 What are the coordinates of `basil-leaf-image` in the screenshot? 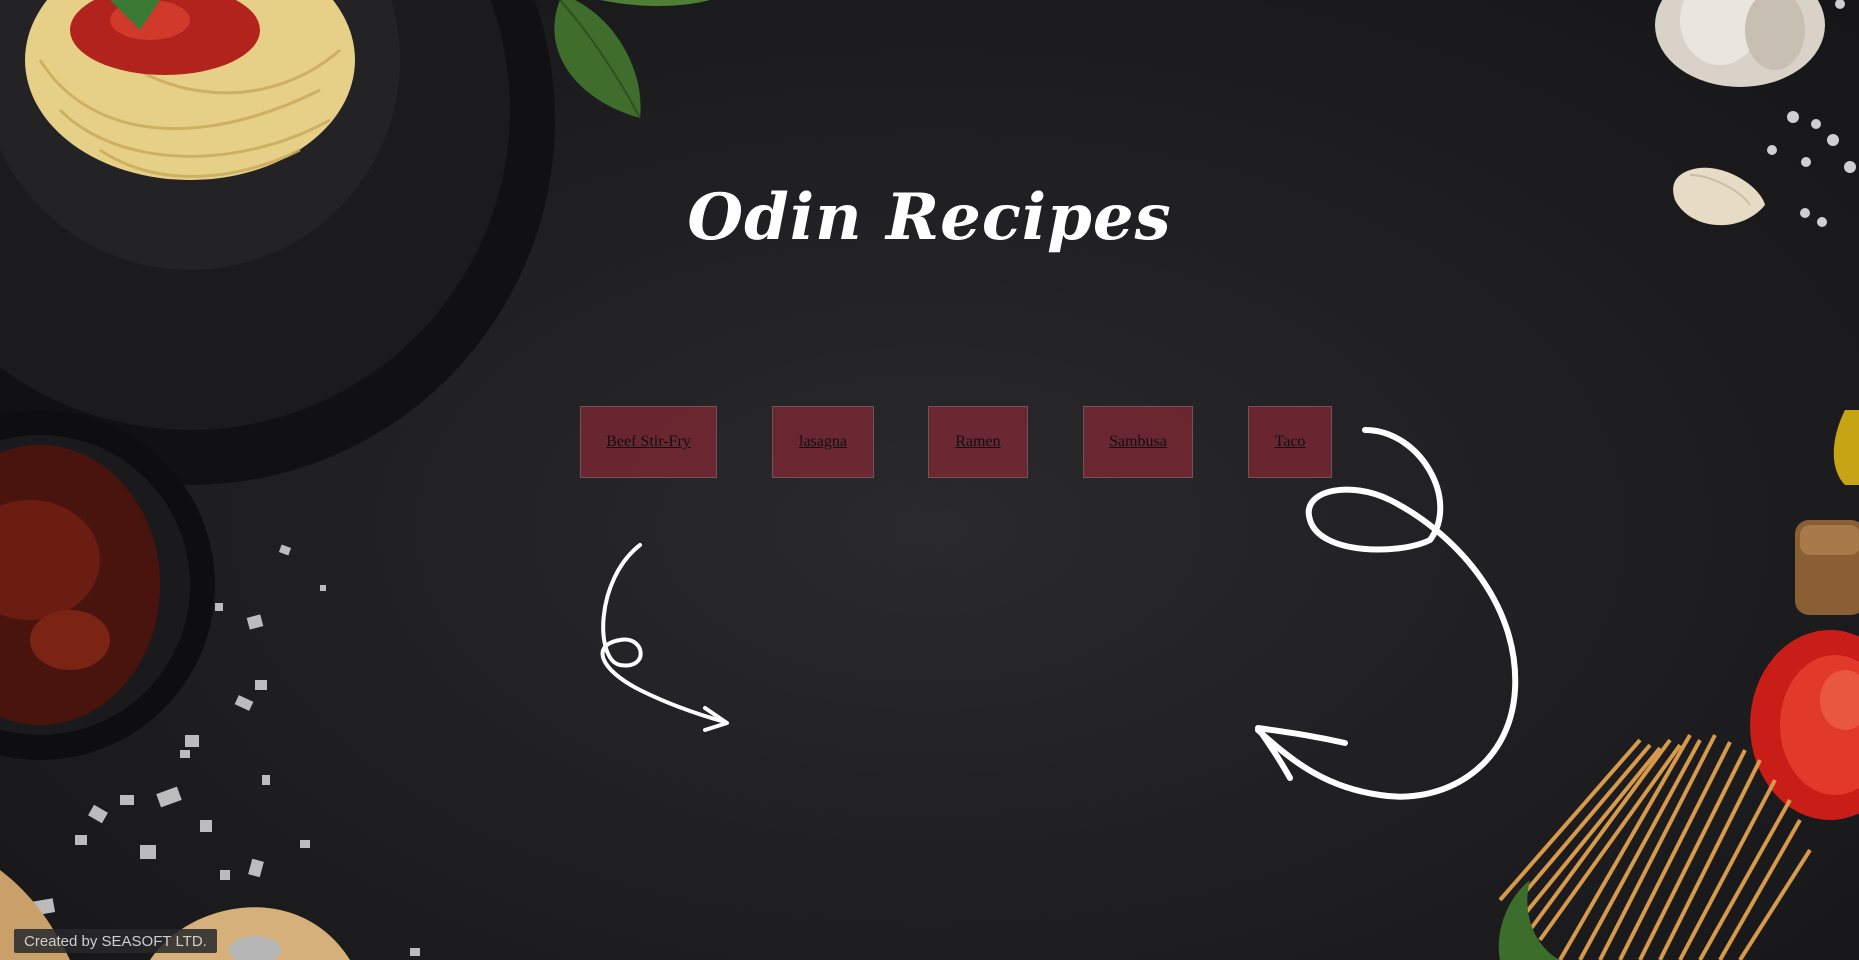 It's located at (632, 59).